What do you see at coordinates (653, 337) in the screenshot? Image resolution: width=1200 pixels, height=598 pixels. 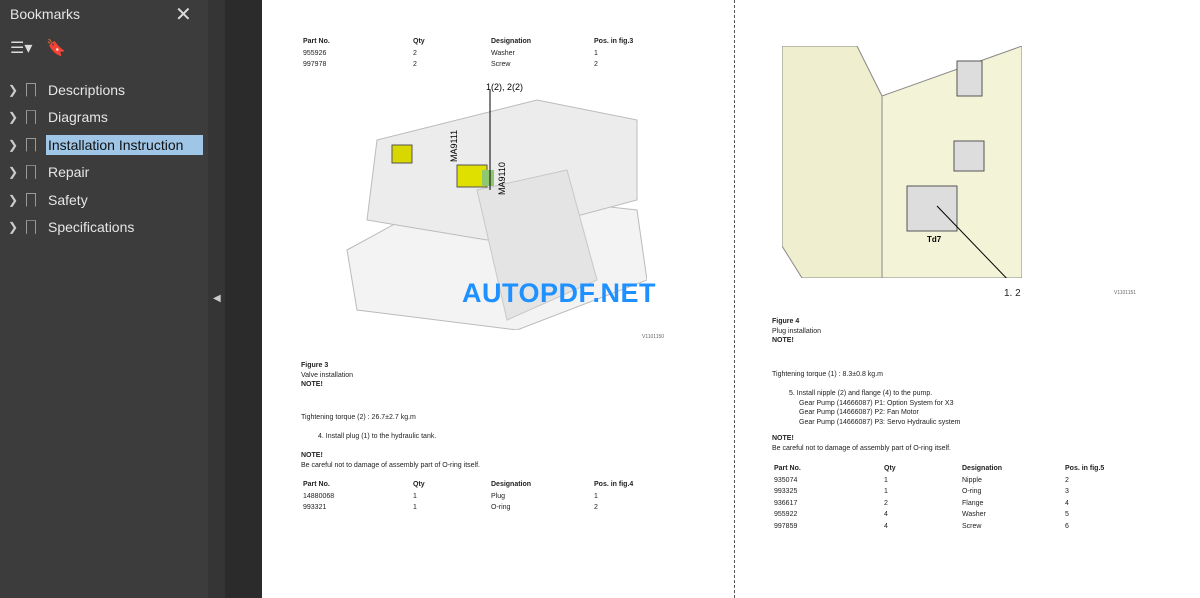 I see `figure-id: V1101150` at bounding box center [653, 337].